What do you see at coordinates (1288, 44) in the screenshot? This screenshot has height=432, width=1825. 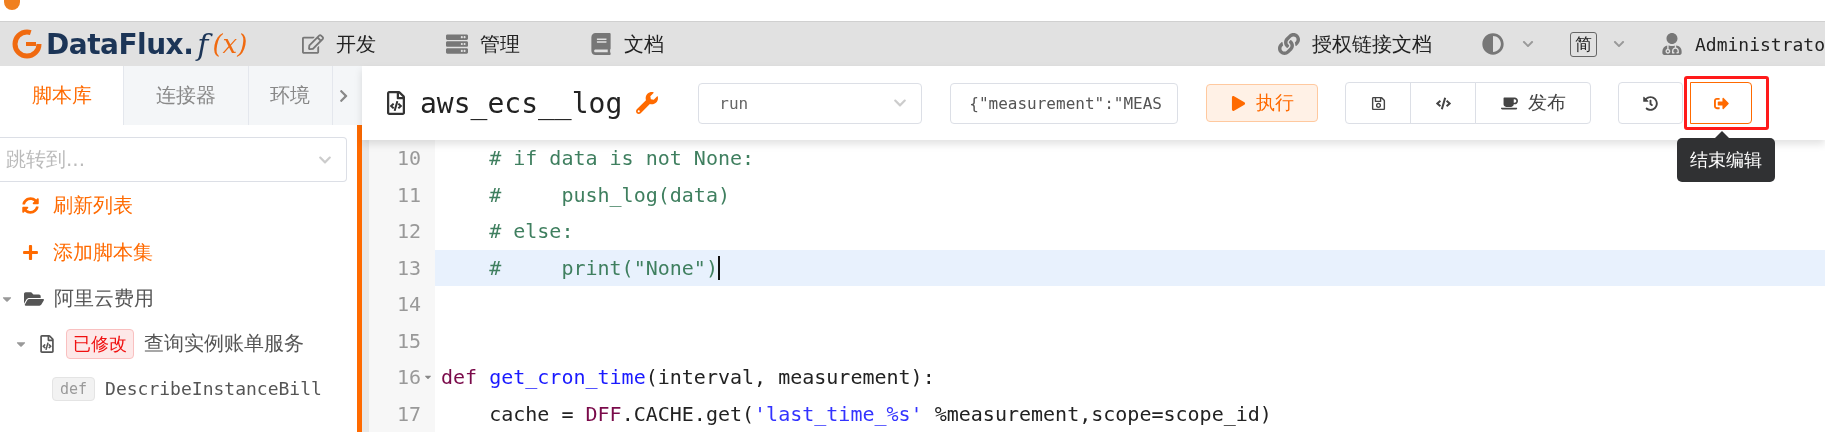 I see `link-icon` at bounding box center [1288, 44].